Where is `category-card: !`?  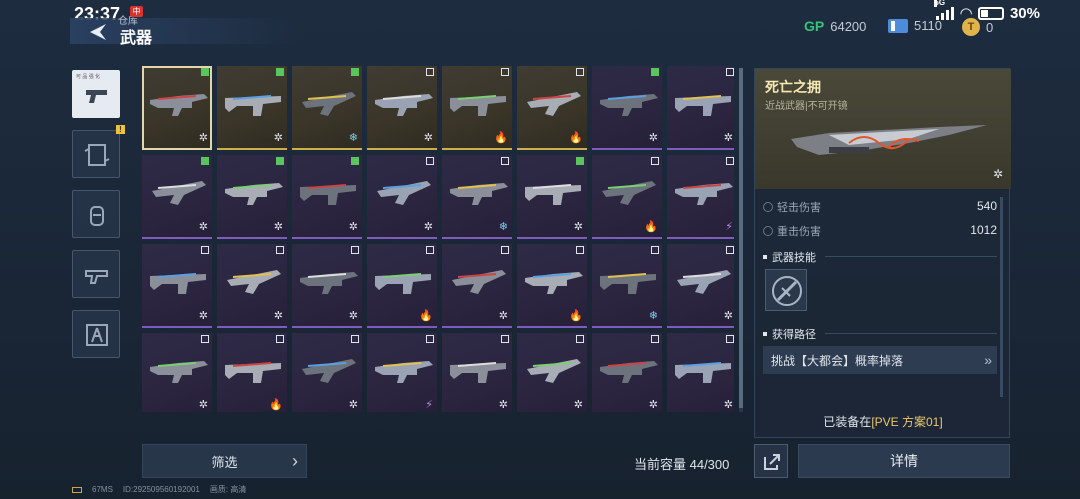 category-card: ! is located at coordinates (98, 151).